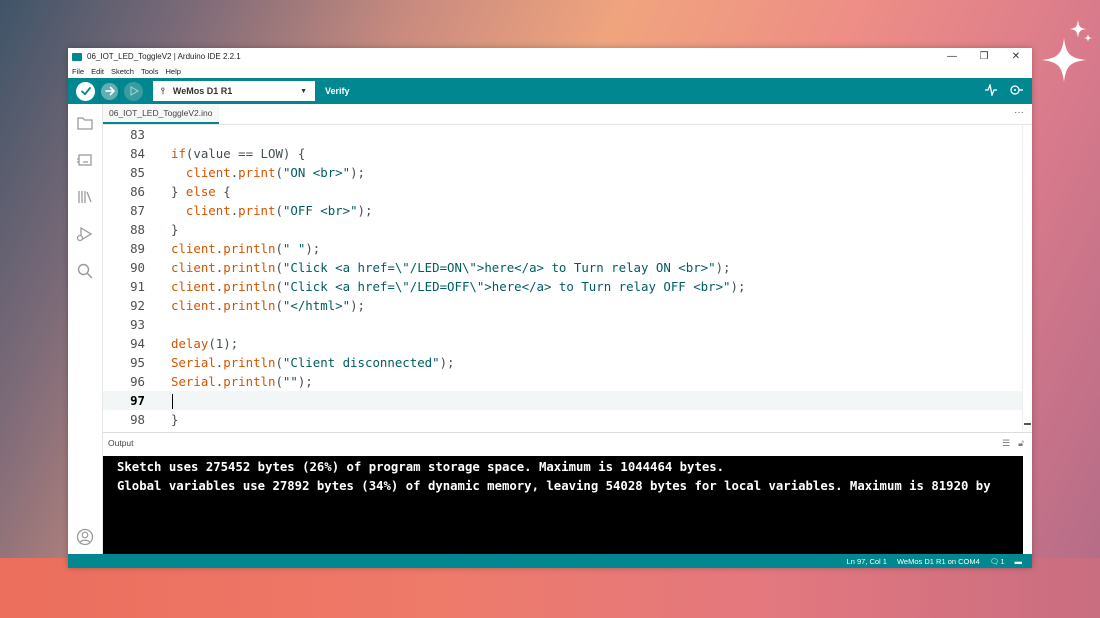  What do you see at coordinates (1027, 424) in the screenshot?
I see `scrollbar-position-marker` at bounding box center [1027, 424].